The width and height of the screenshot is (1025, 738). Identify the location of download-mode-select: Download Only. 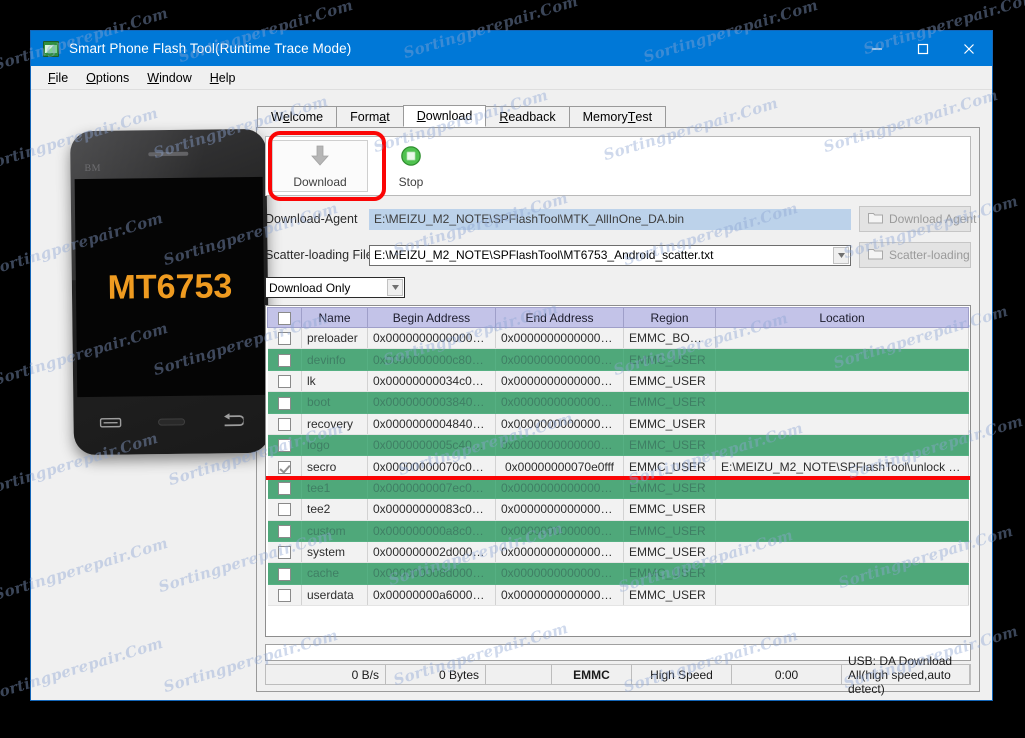
(335, 287).